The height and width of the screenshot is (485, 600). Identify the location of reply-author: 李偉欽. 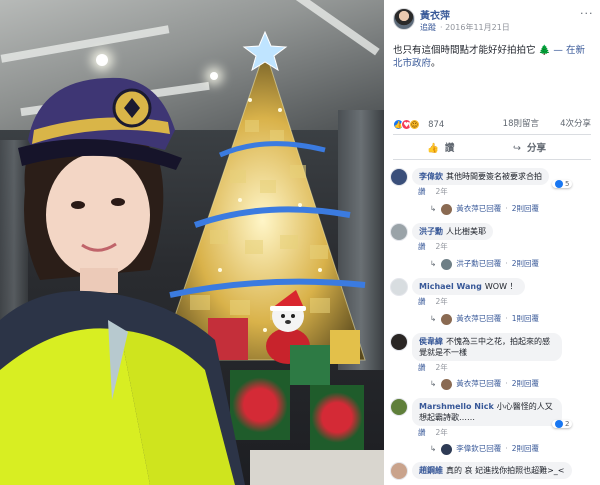
(467, 448).